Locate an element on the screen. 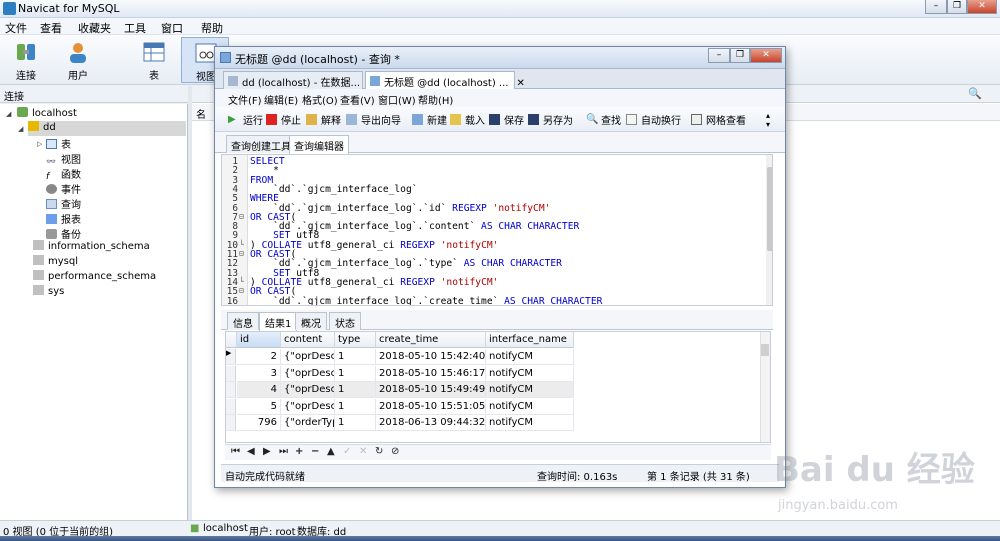  grid-cell: 4 is located at coordinates (259, 390).